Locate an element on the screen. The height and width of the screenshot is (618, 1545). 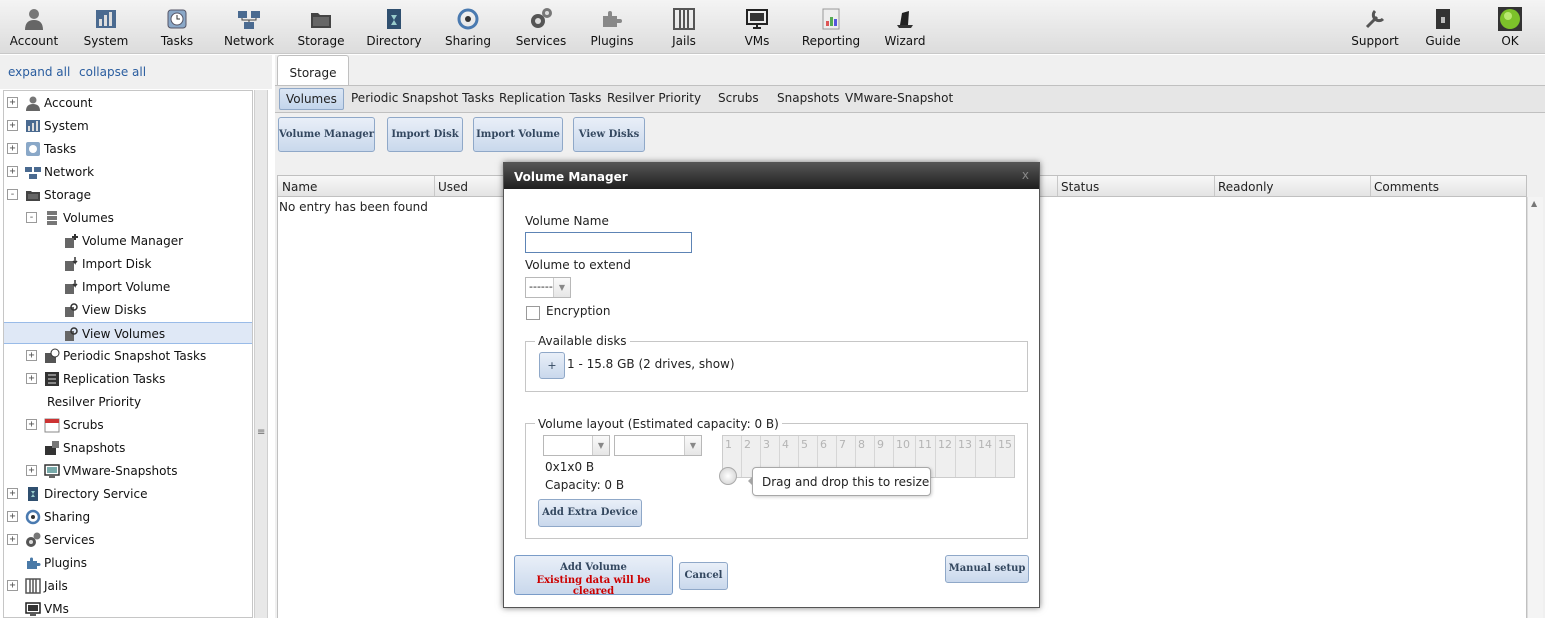
tree-item-directory-service: + Directory Service is located at coordinates (128, 494).